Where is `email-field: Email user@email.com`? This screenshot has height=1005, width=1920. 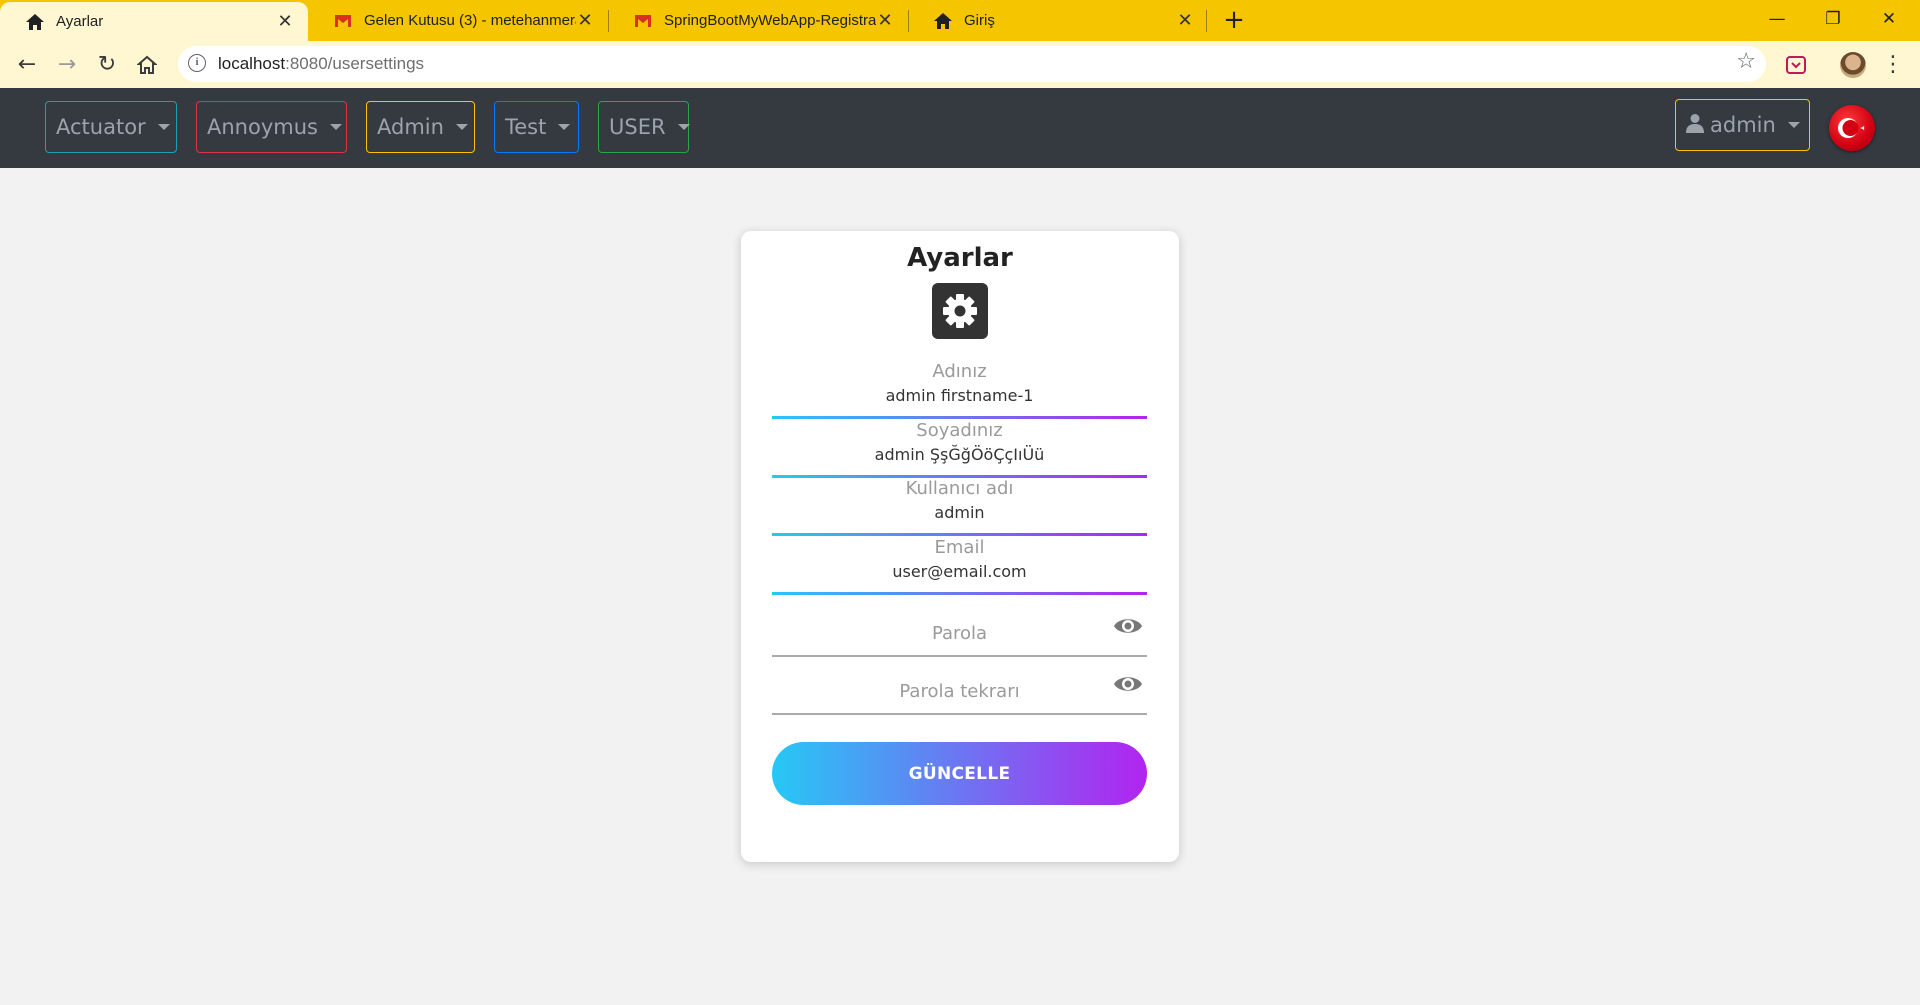 email-field: Email user@email.com is located at coordinates (959, 566).